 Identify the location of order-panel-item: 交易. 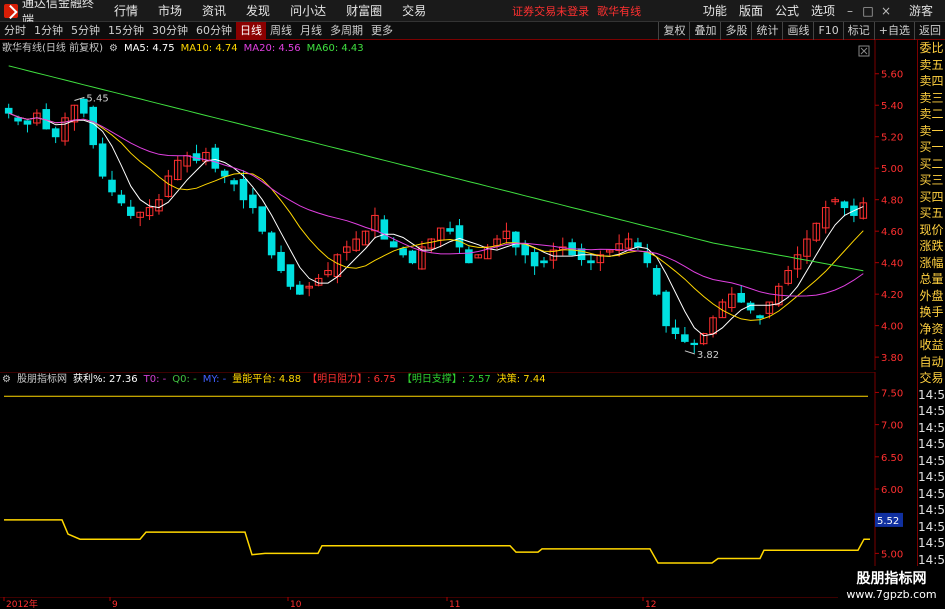
(931, 378).